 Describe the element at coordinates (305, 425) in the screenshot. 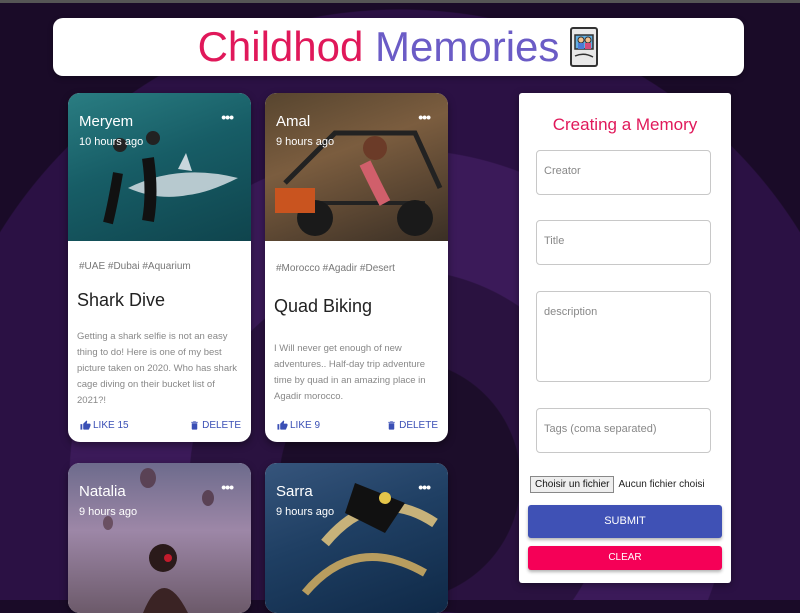

I see `like-count: LIKE 9` at that location.